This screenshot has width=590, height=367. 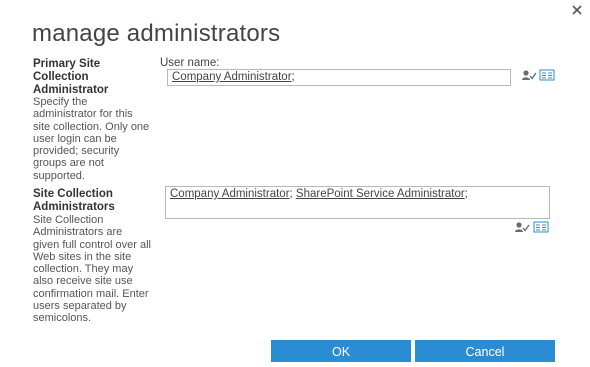 I want to click on primary-admin-heading: Primary Site Collection Administrator, so click(x=71, y=77).